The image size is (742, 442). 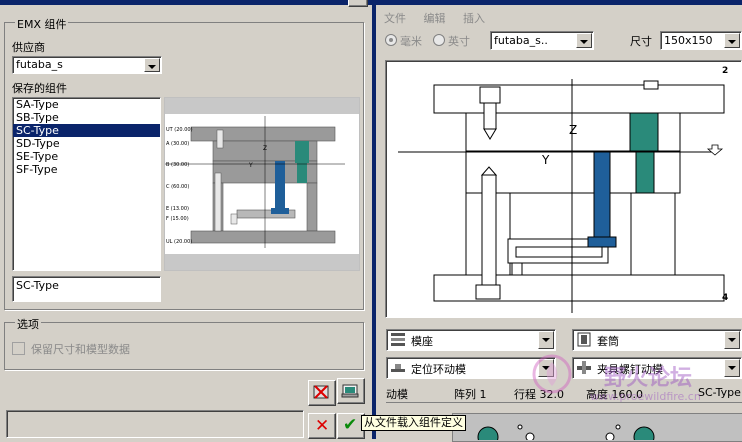 What do you see at coordinates (584, 339) in the screenshot?
I see `sleeve-icon` at bounding box center [584, 339].